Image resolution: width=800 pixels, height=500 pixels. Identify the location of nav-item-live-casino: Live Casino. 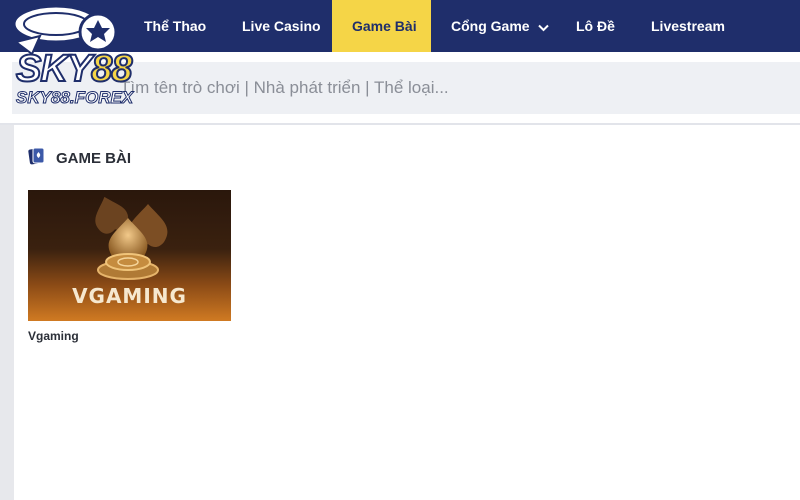
(281, 26).